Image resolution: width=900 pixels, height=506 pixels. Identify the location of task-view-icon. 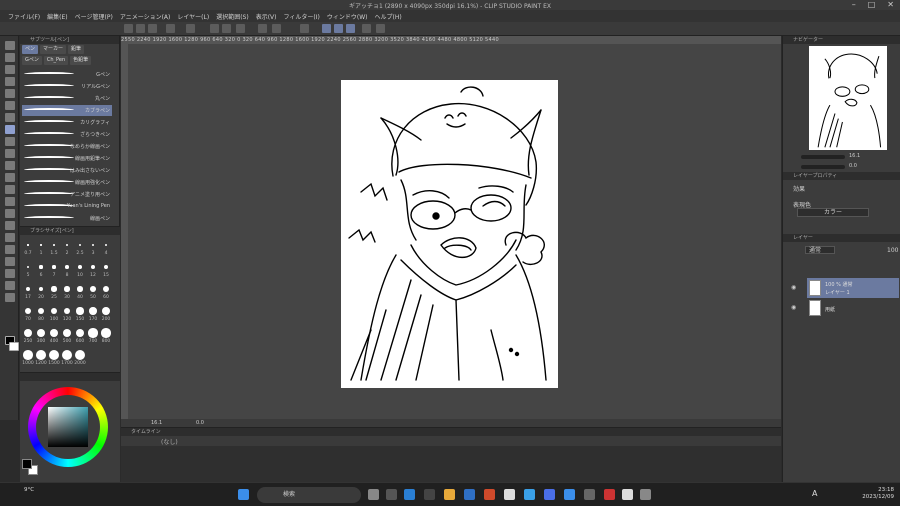
(373, 494).